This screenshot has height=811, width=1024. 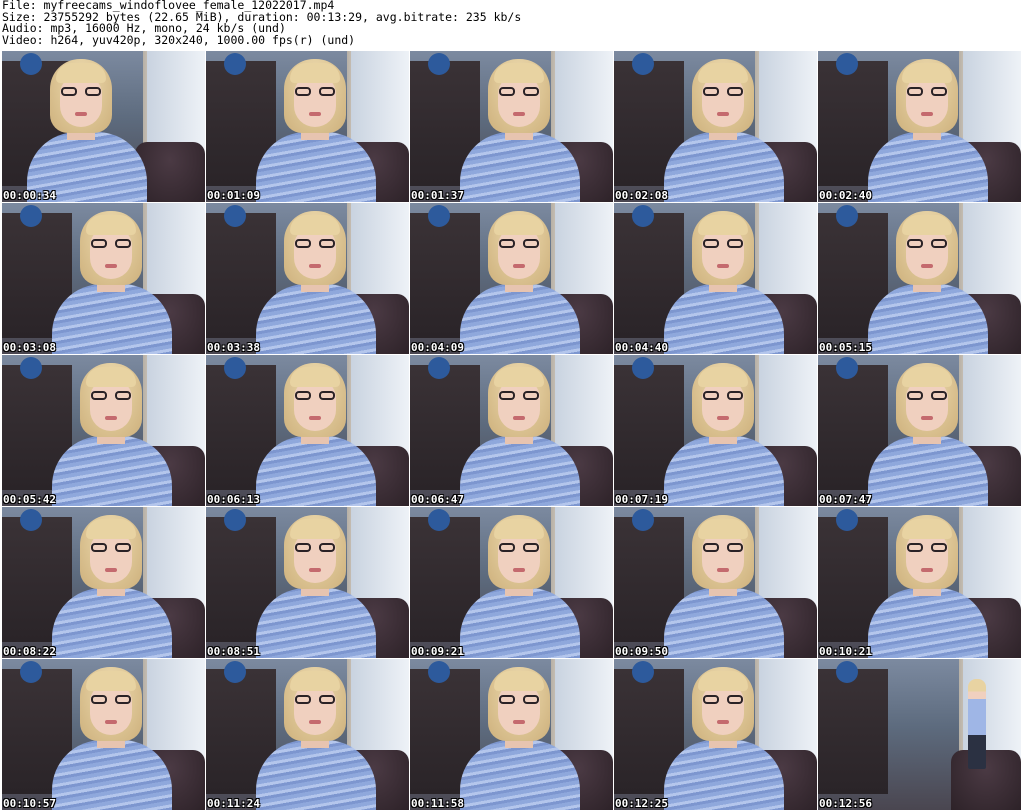 I want to click on video-thumbnail: 00:02:40, so click(x=919, y=126).